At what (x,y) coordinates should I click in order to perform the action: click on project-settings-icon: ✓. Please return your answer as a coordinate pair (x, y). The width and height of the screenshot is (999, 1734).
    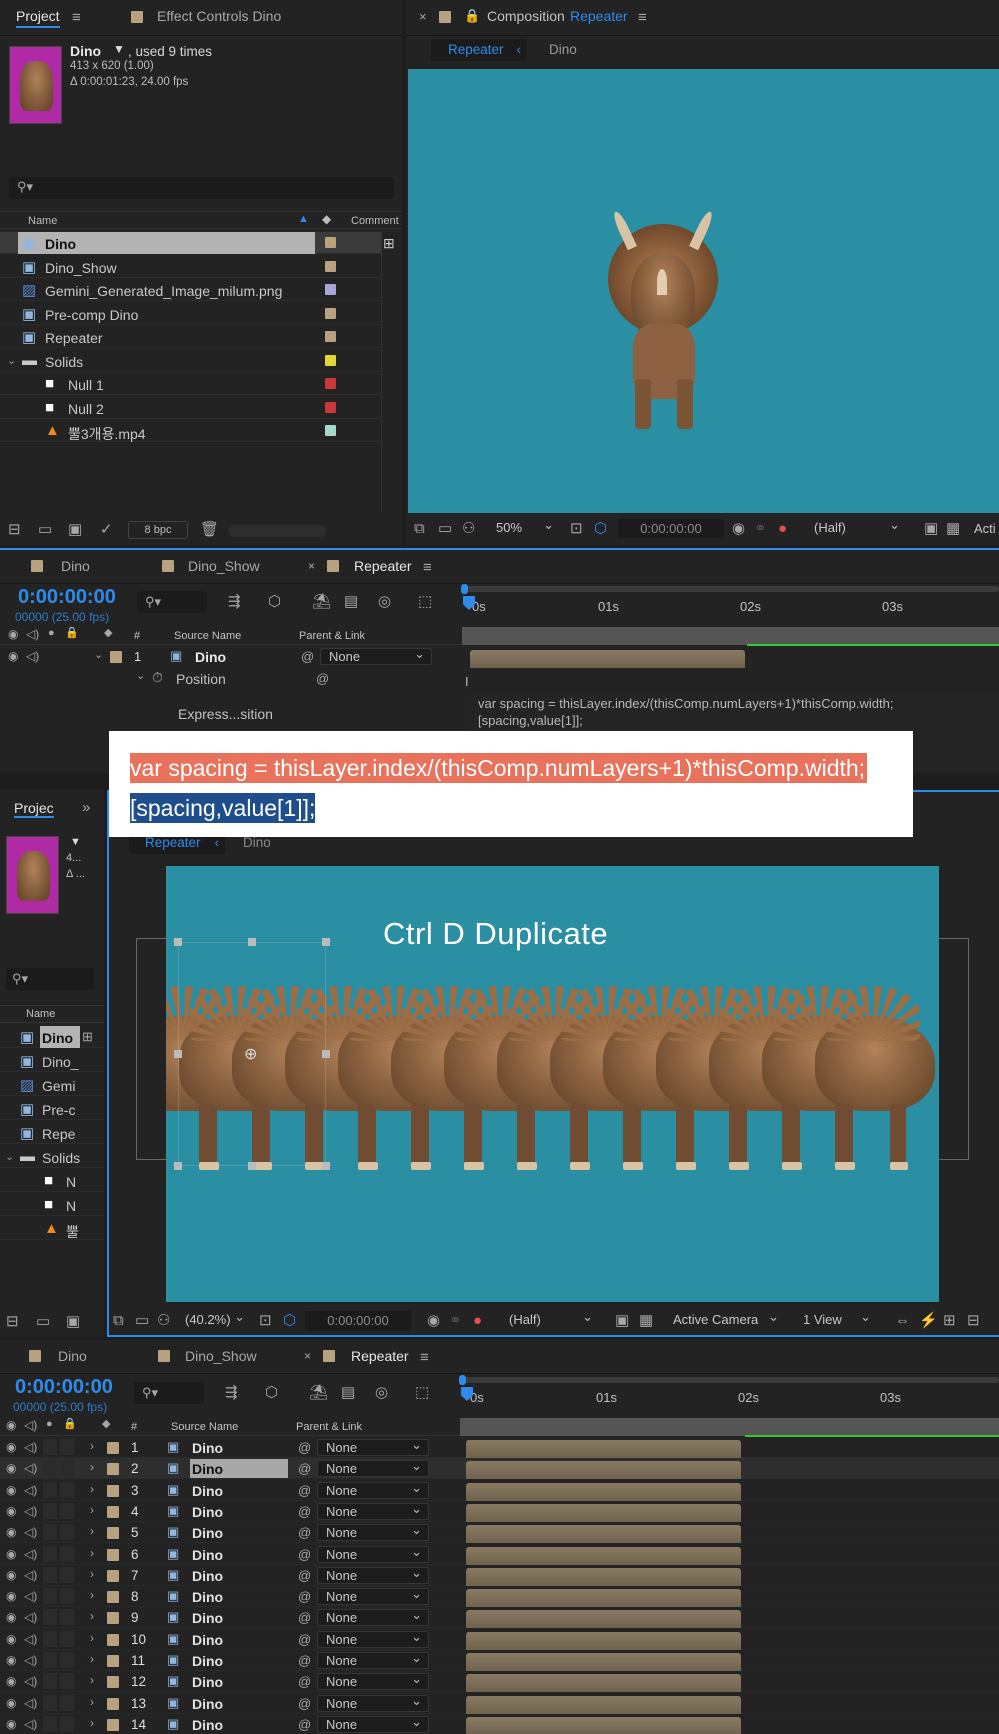
    Looking at the image, I should click on (106, 529).